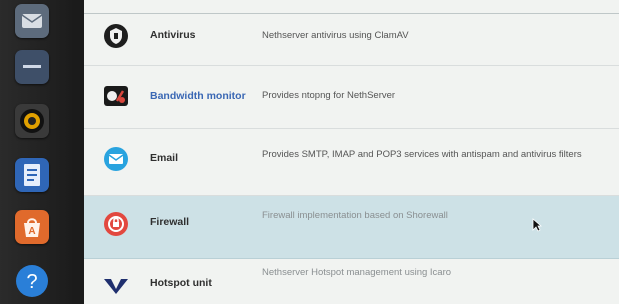  What do you see at coordinates (164, 158) in the screenshot?
I see `module-name: Email` at bounding box center [164, 158].